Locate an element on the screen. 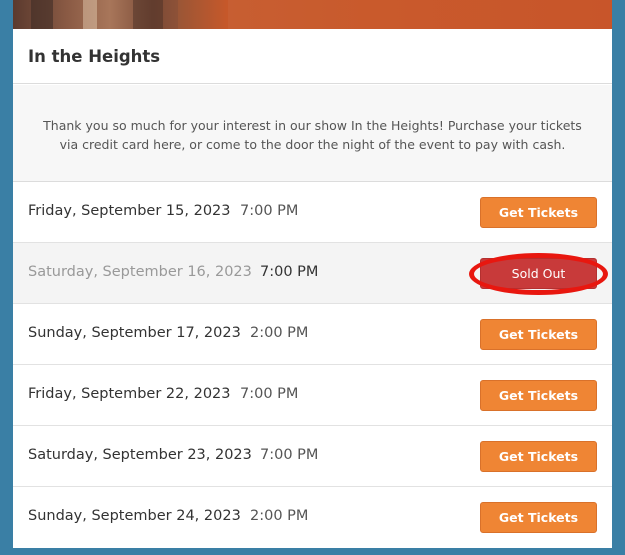  performance-date: Friday, September 15, 2023 is located at coordinates (129, 211).